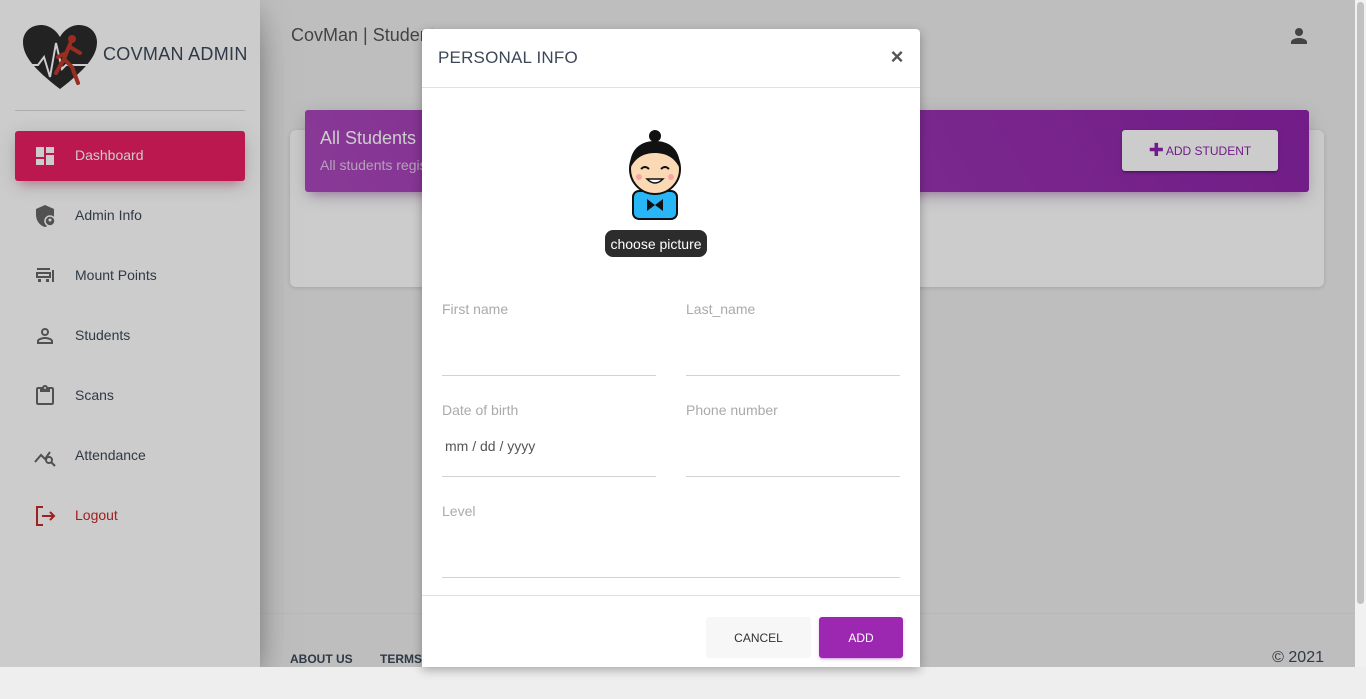 The width and height of the screenshot is (1366, 699). What do you see at coordinates (671, 631) in the screenshot?
I see `modal-footer: CANCEL ADD` at bounding box center [671, 631].